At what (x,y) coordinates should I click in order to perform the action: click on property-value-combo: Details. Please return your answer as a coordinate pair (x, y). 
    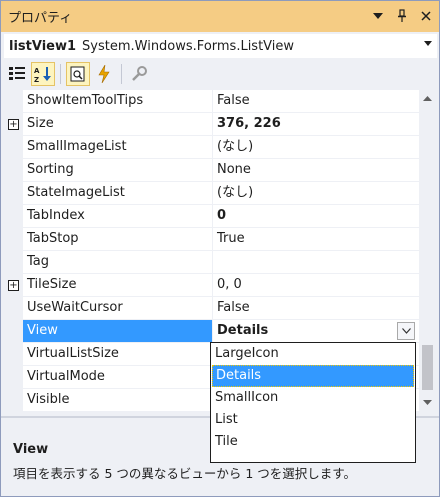
    Looking at the image, I should click on (316, 331).